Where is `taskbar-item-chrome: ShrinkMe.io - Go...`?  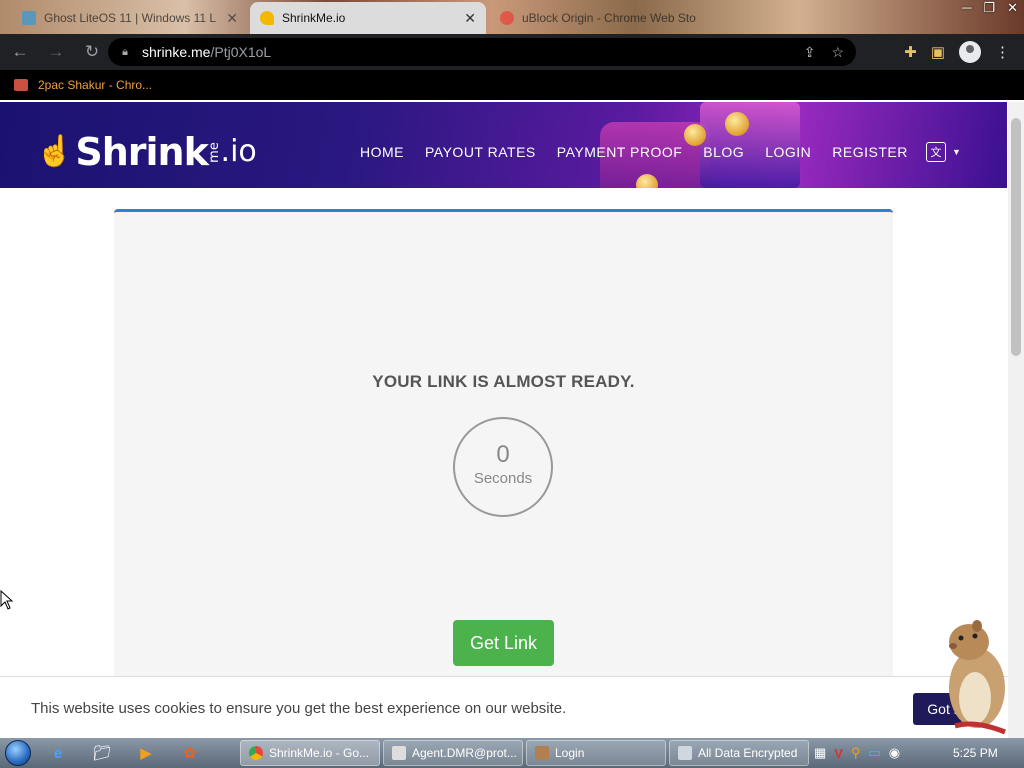
taskbar-item-chrome: ShrinkMe.io - Go... is located at coordinates (310, 753).